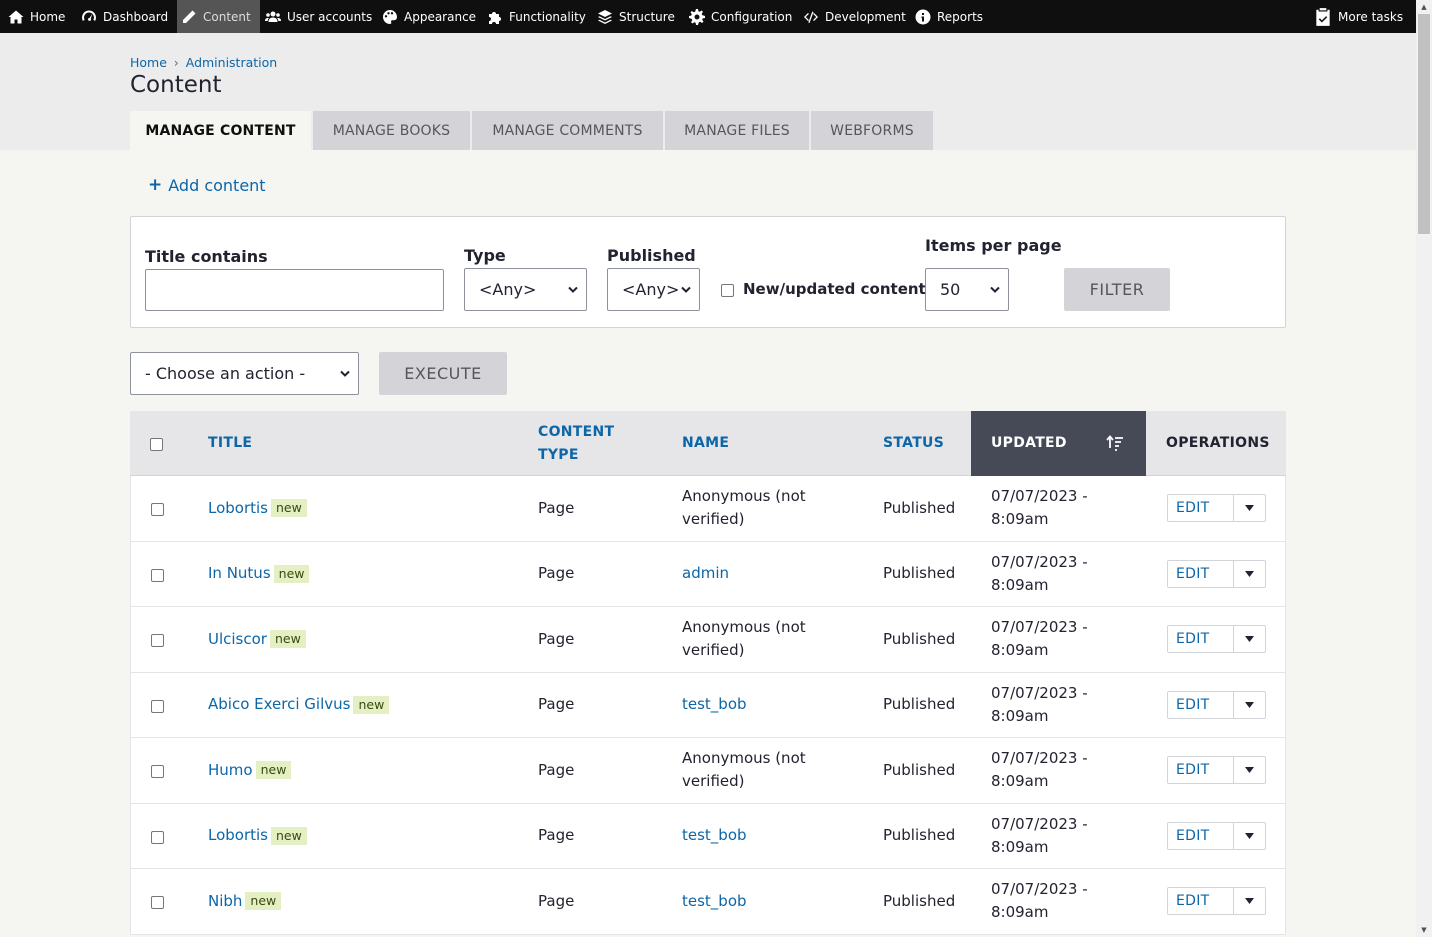  Describe the element at coordinates (576, 431) in the screenshot. I see `header-content-type-line1: CONTENT` at that location.